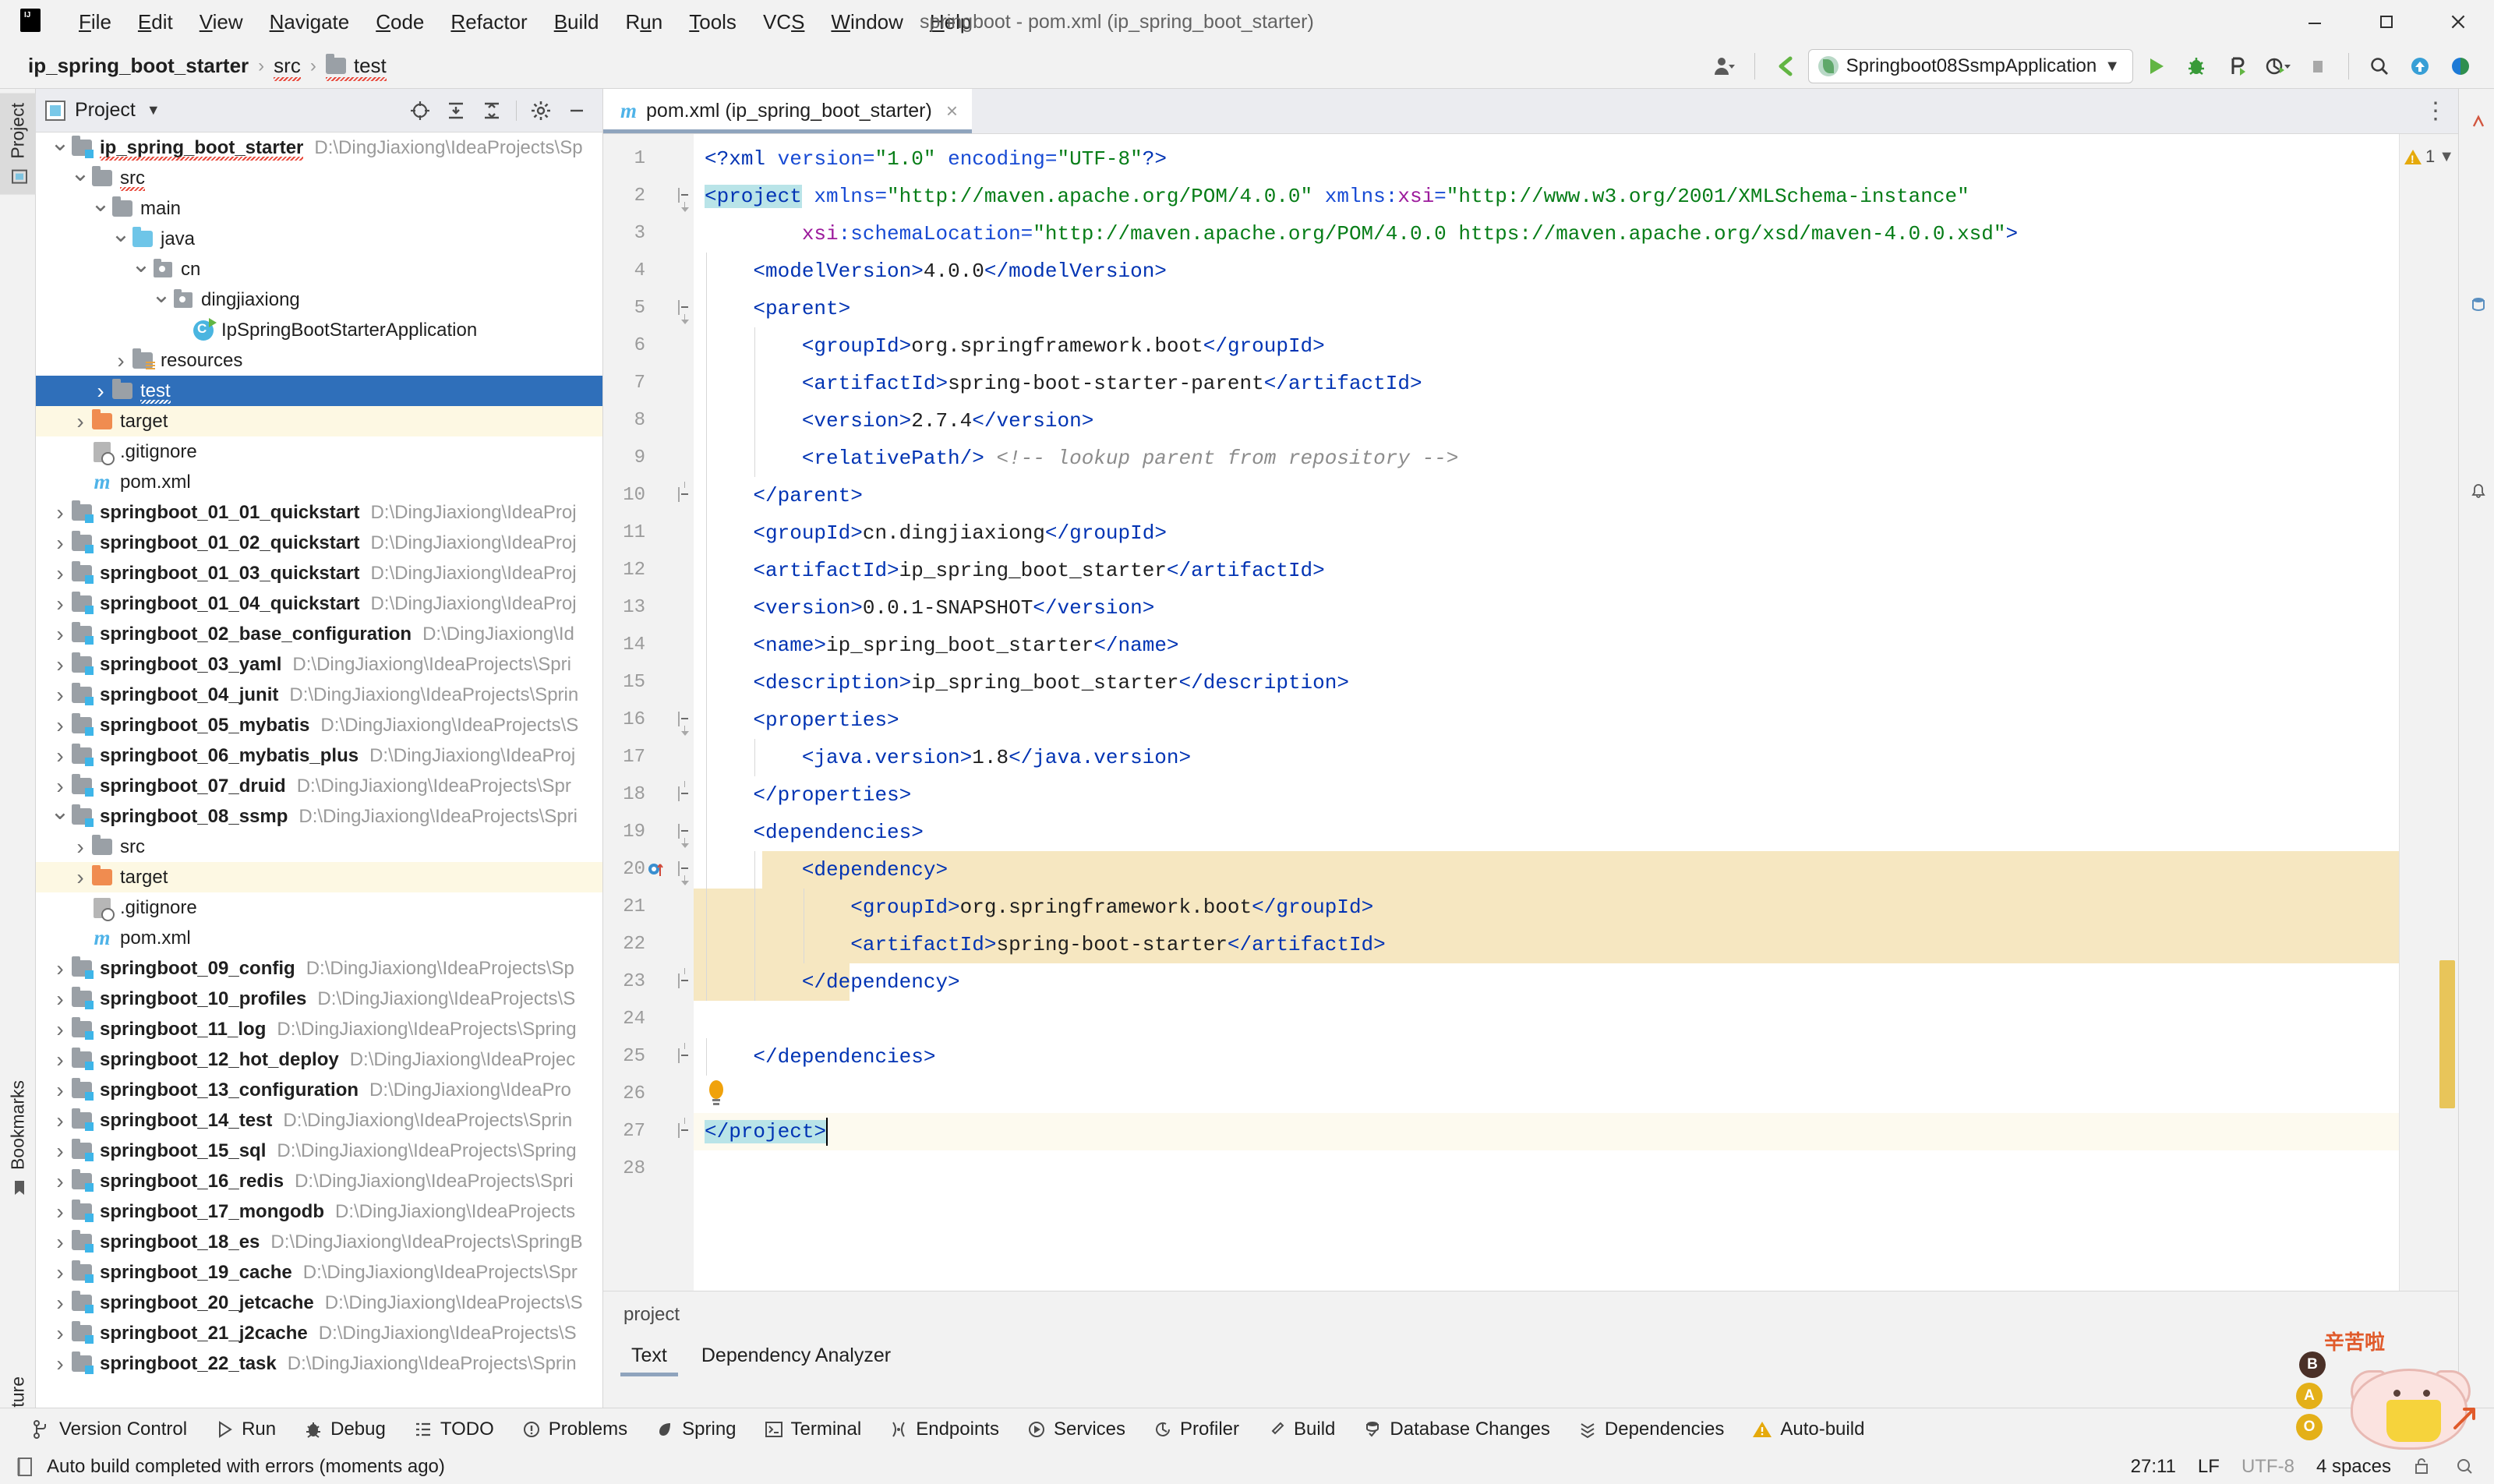 Image resolution: width=2494 pixels, height=1484 pixels. I want to click on code-line: </dependencies>, so click(1546, 1057).